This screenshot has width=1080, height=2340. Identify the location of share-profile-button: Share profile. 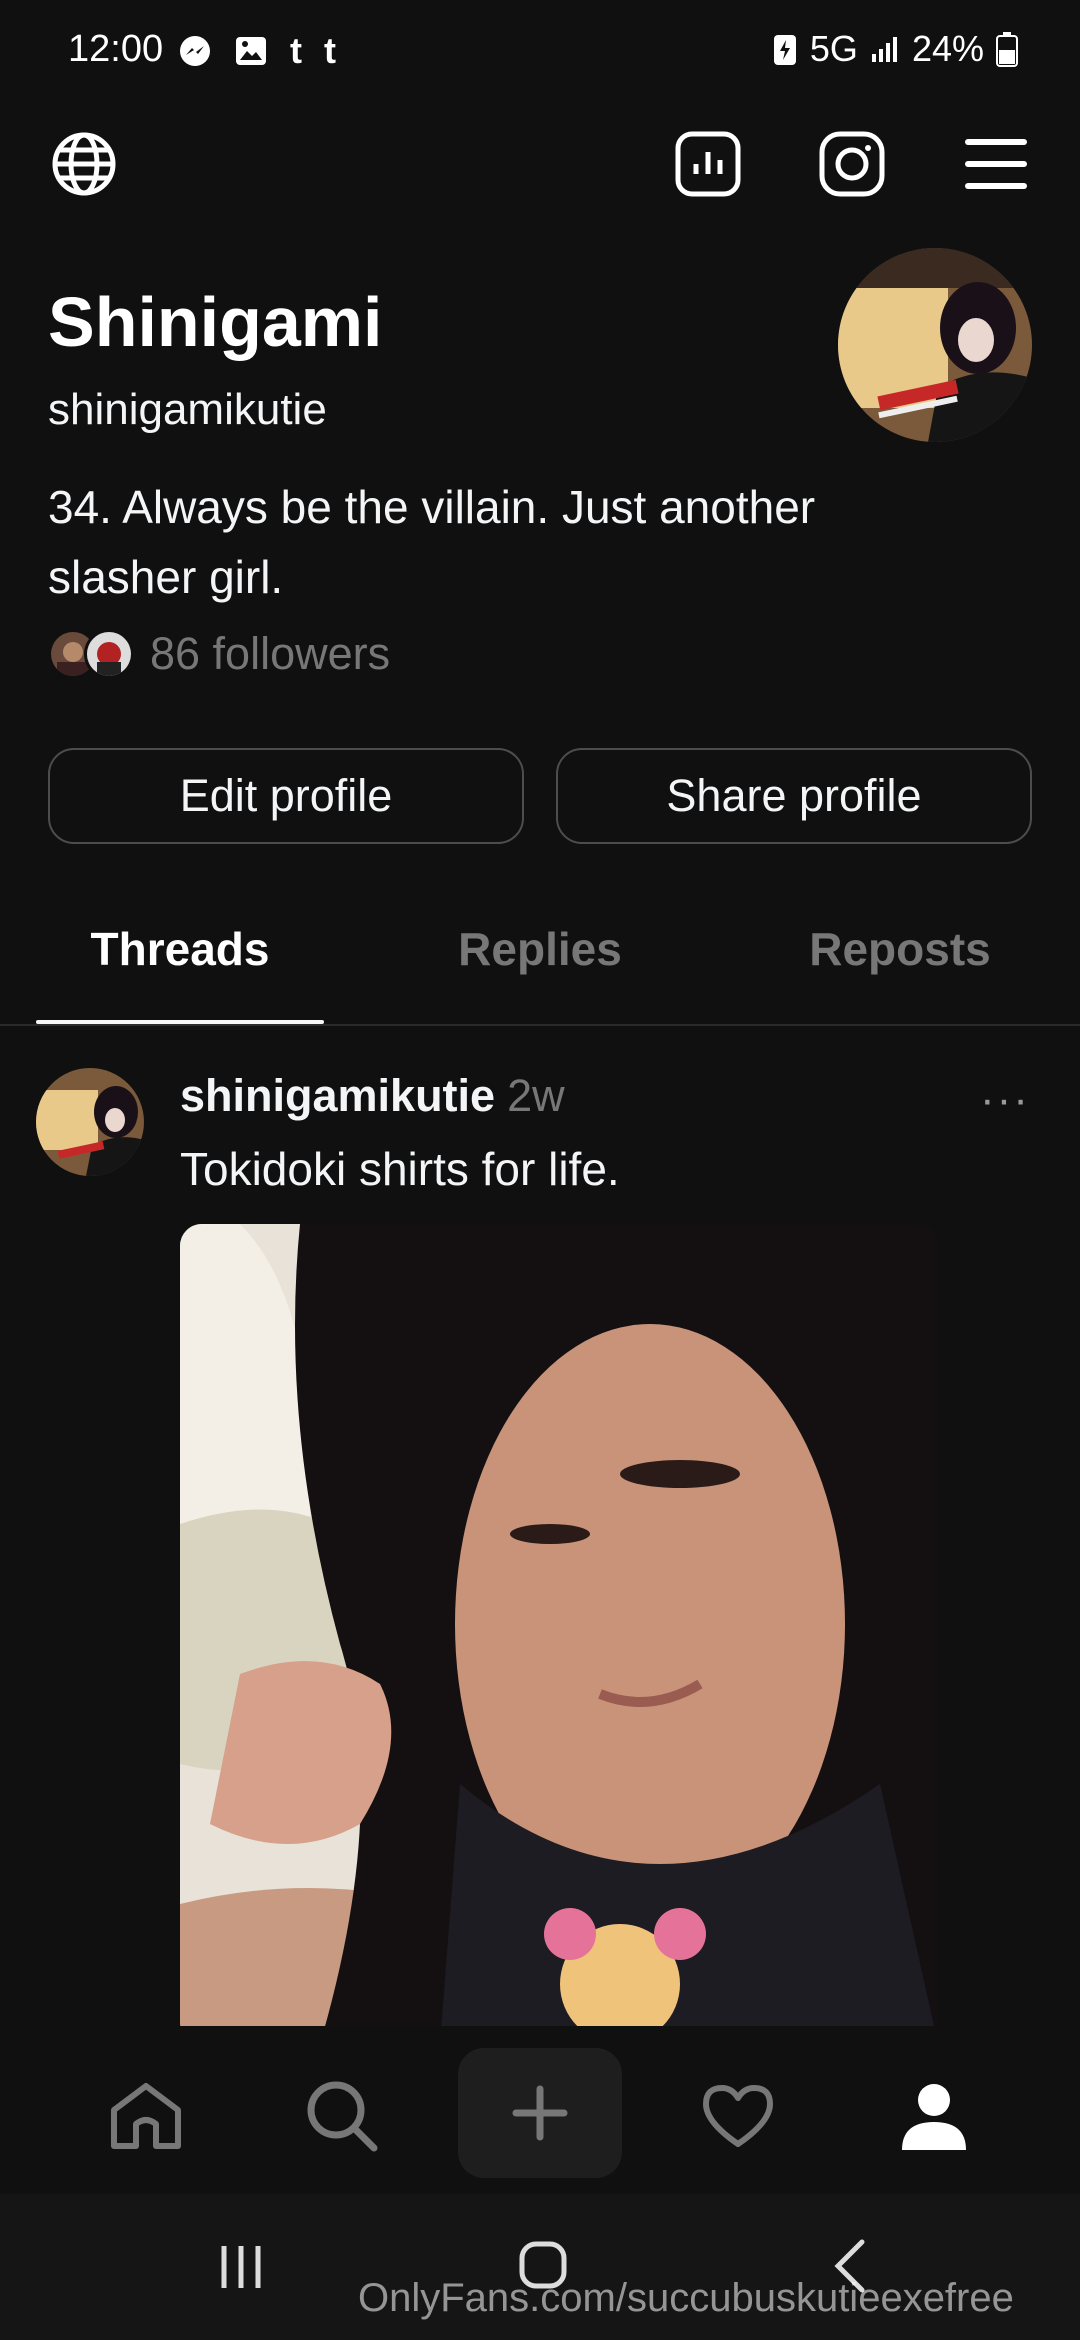
(794, 796).